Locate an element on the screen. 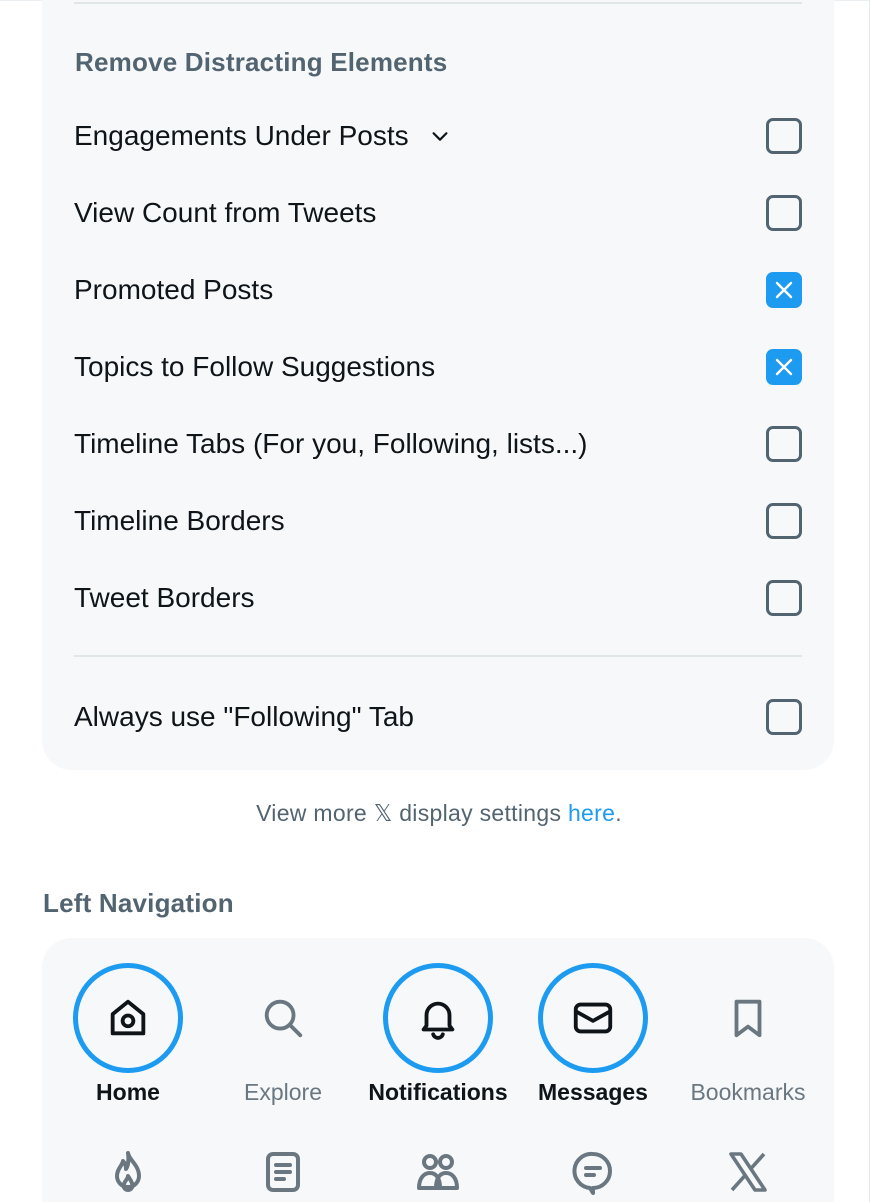  nav-toggle-home is located at coordinates (128, 1018).